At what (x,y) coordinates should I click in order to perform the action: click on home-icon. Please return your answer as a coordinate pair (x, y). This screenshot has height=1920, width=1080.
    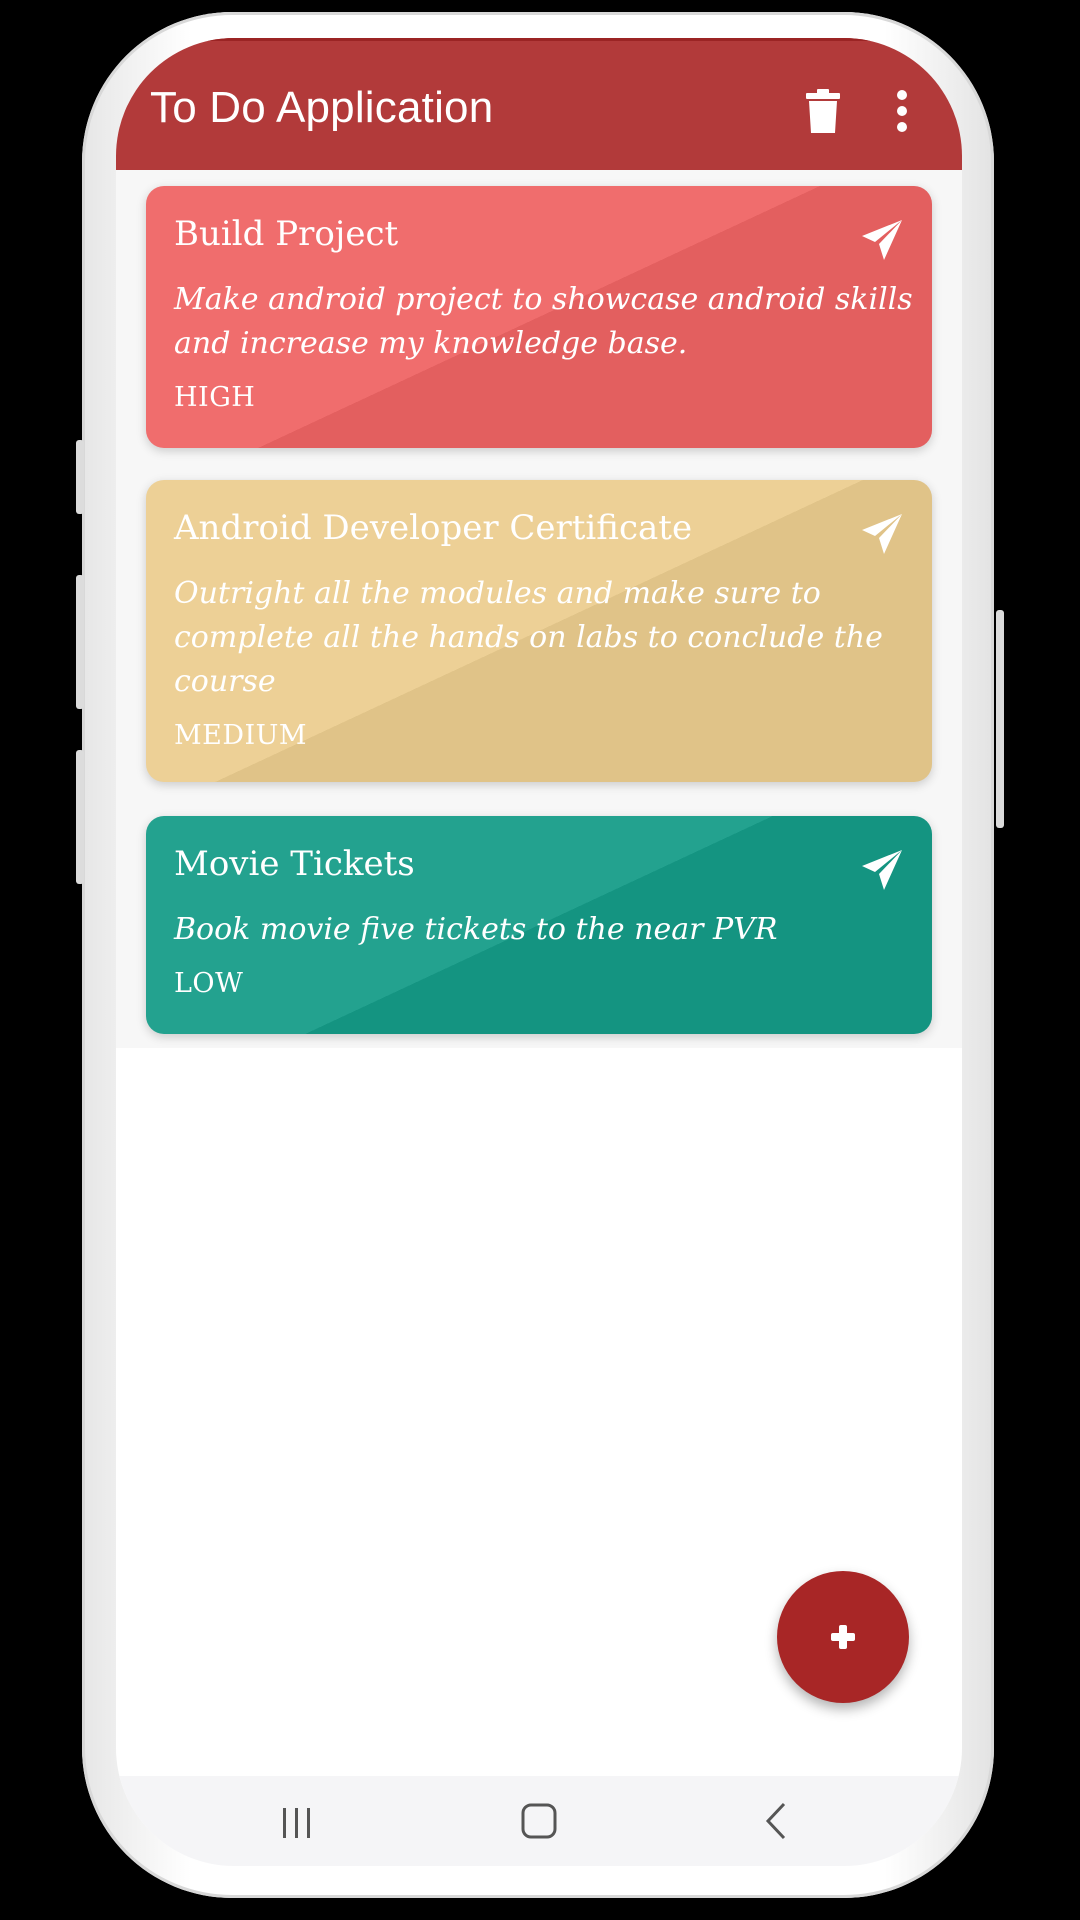
    Looking at the image, I should click on (539, 1821).